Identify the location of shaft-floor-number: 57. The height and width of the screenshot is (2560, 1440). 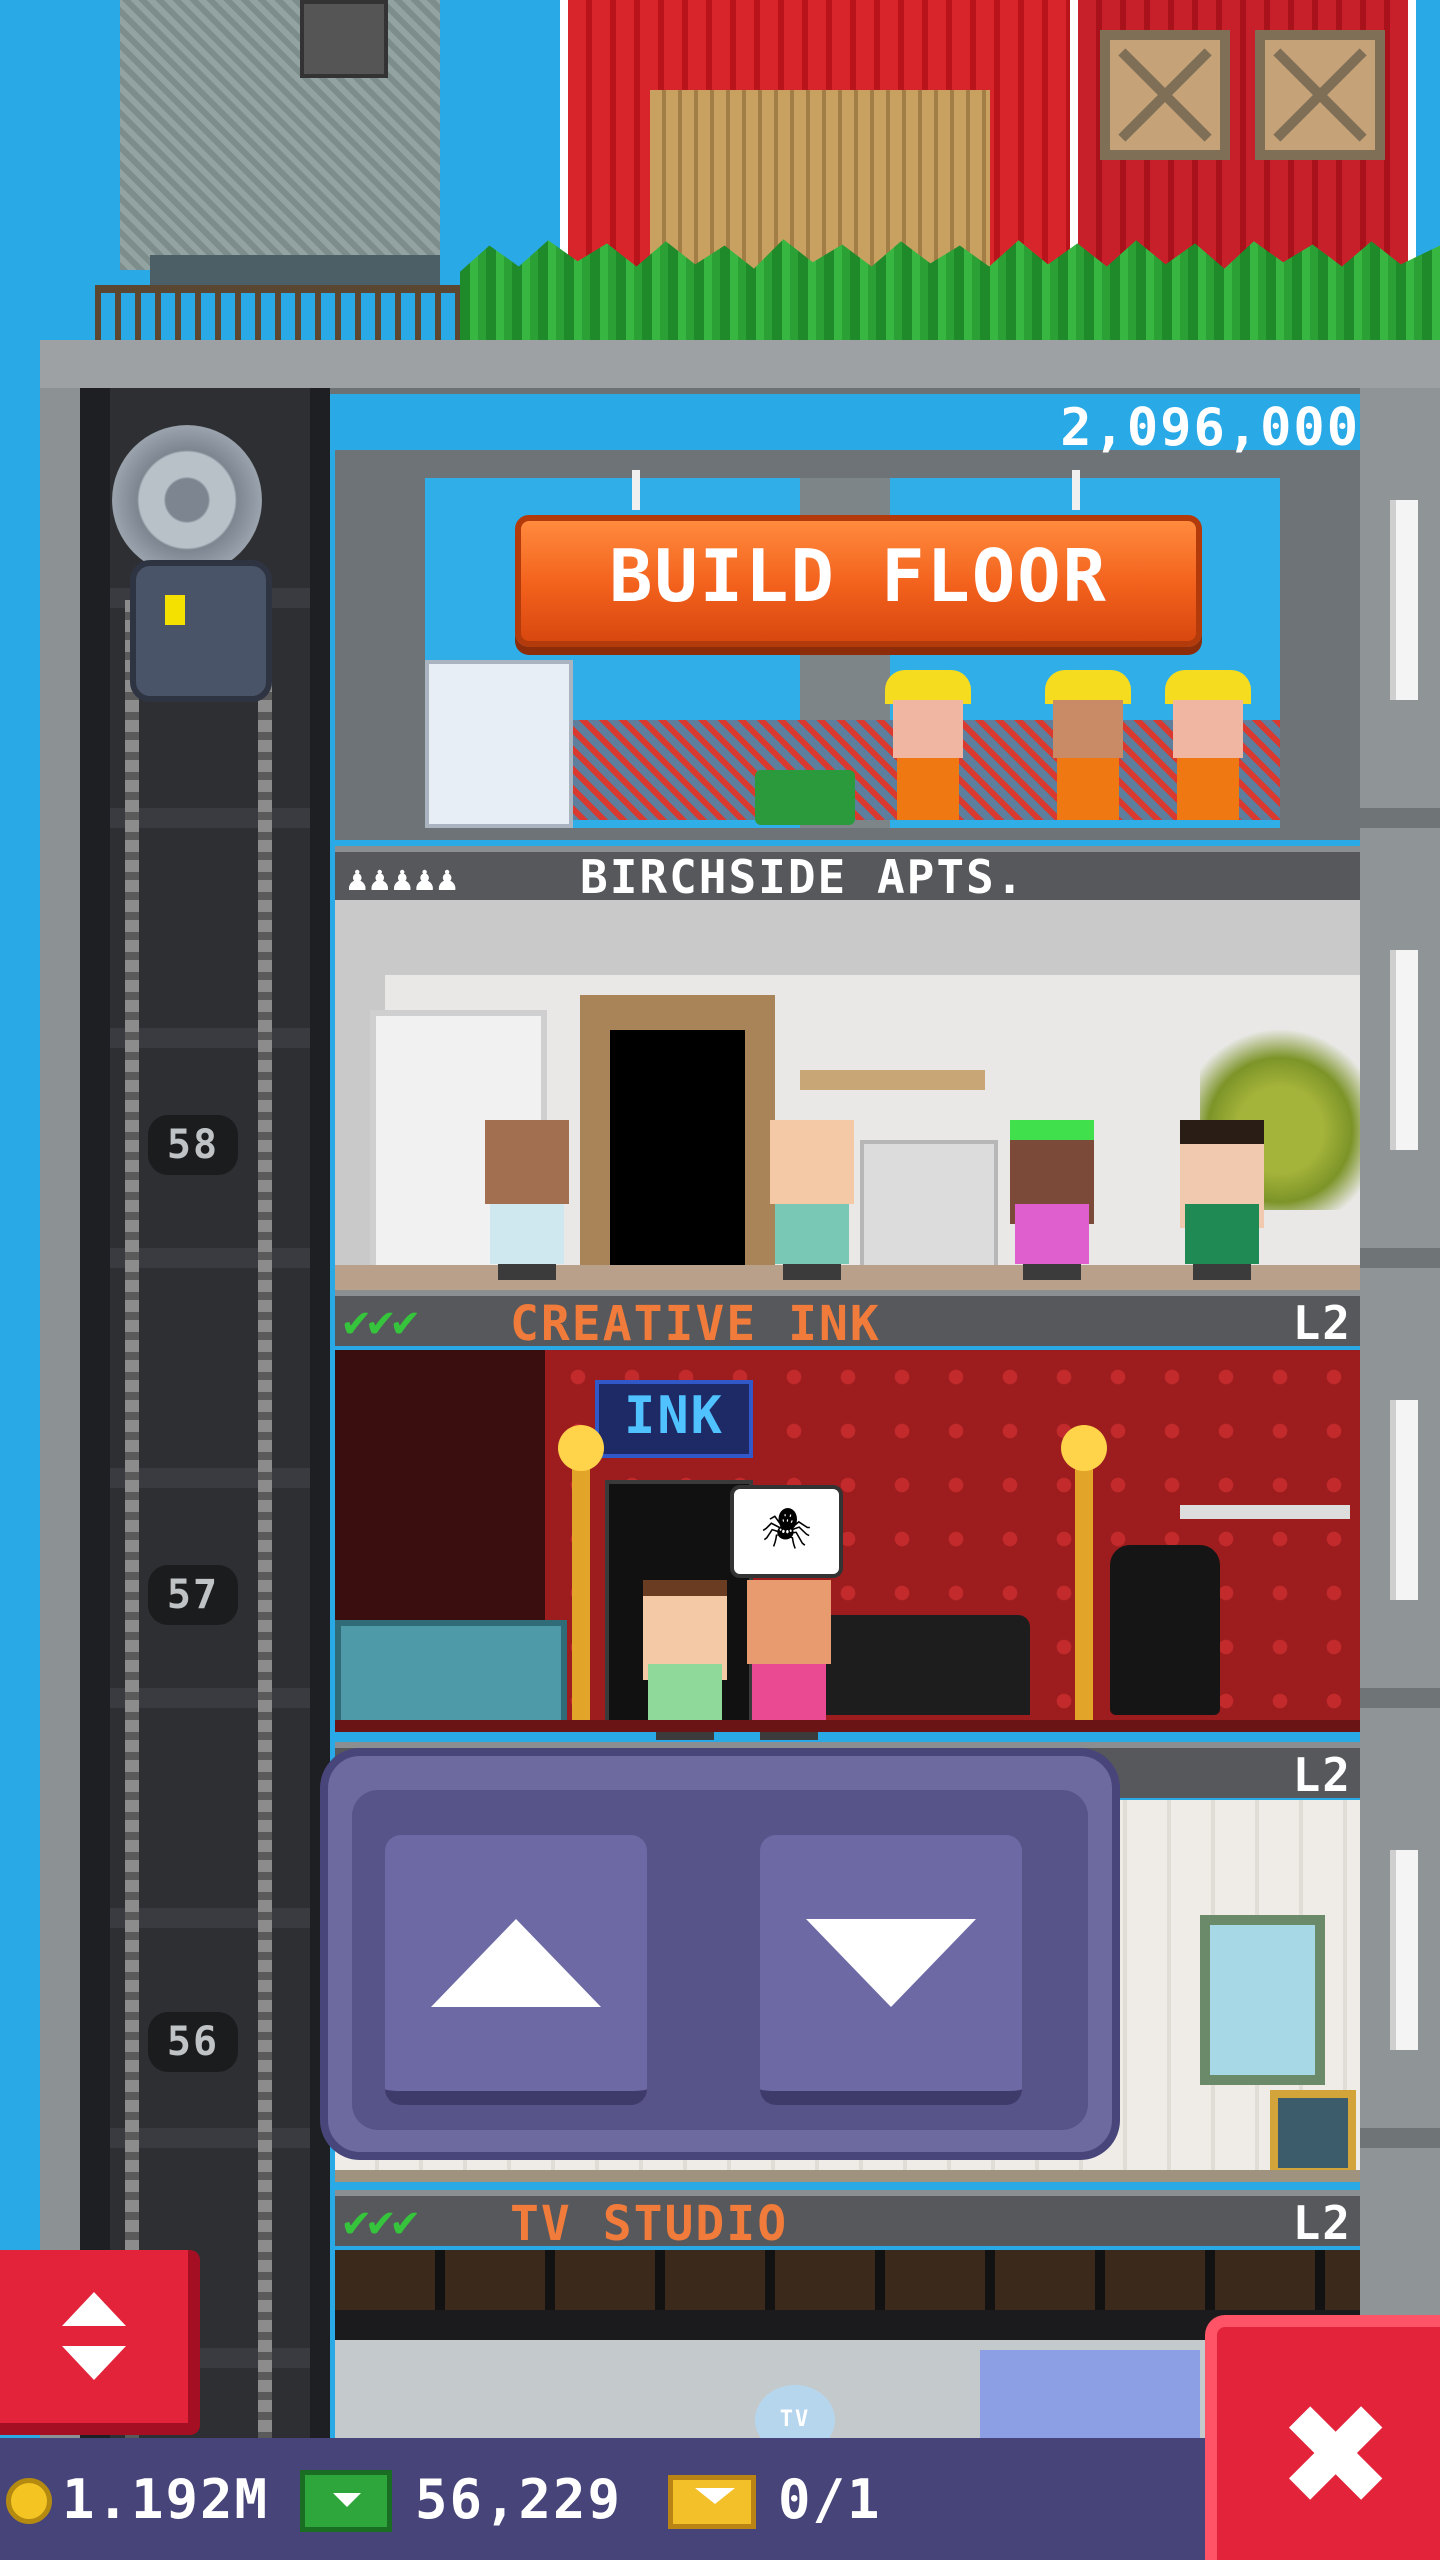
(193, 1595).